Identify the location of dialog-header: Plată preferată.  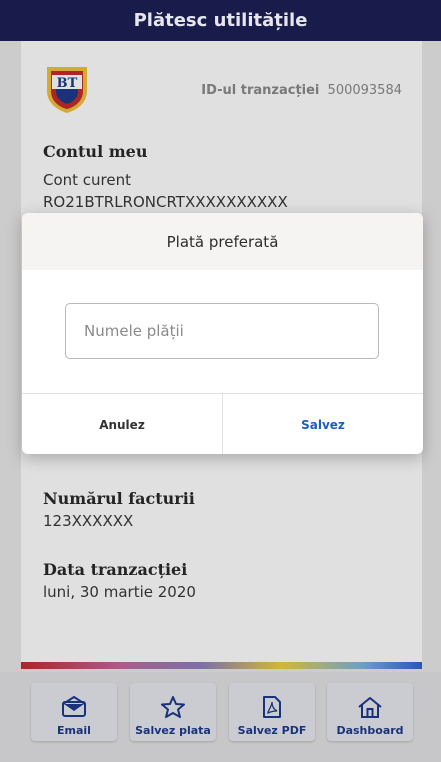
(222, 241).